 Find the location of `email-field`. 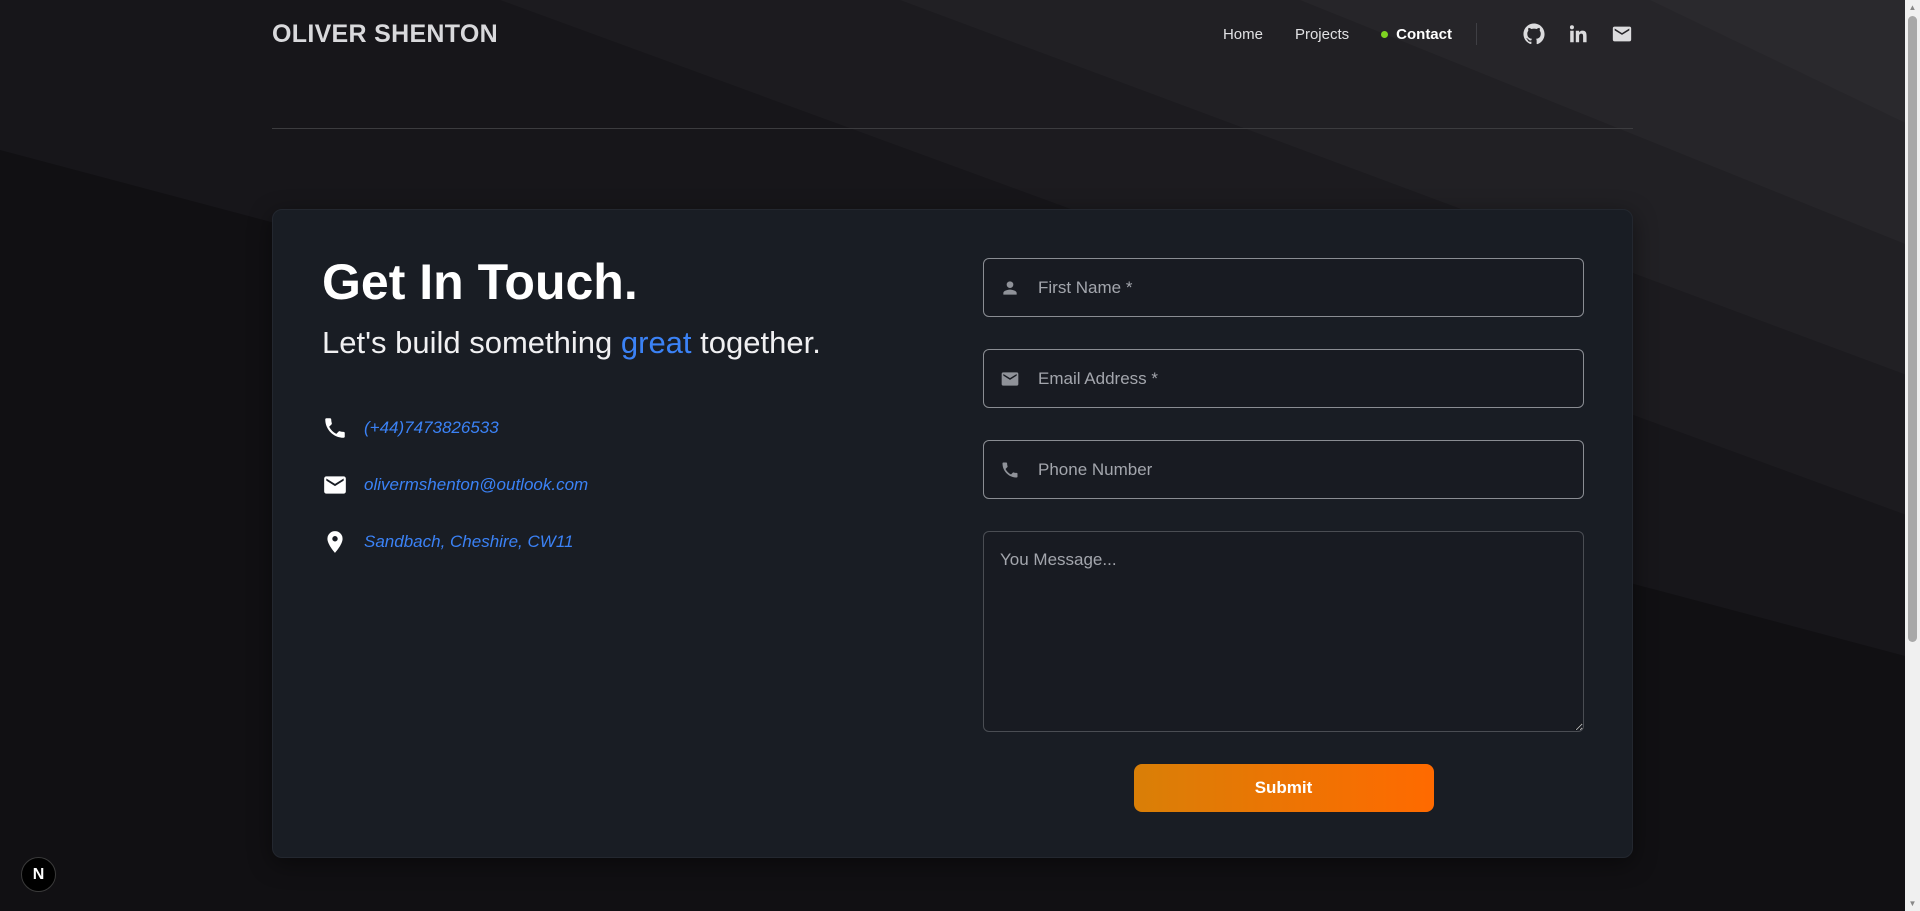

email-field is located at coordinates (1283, 378).